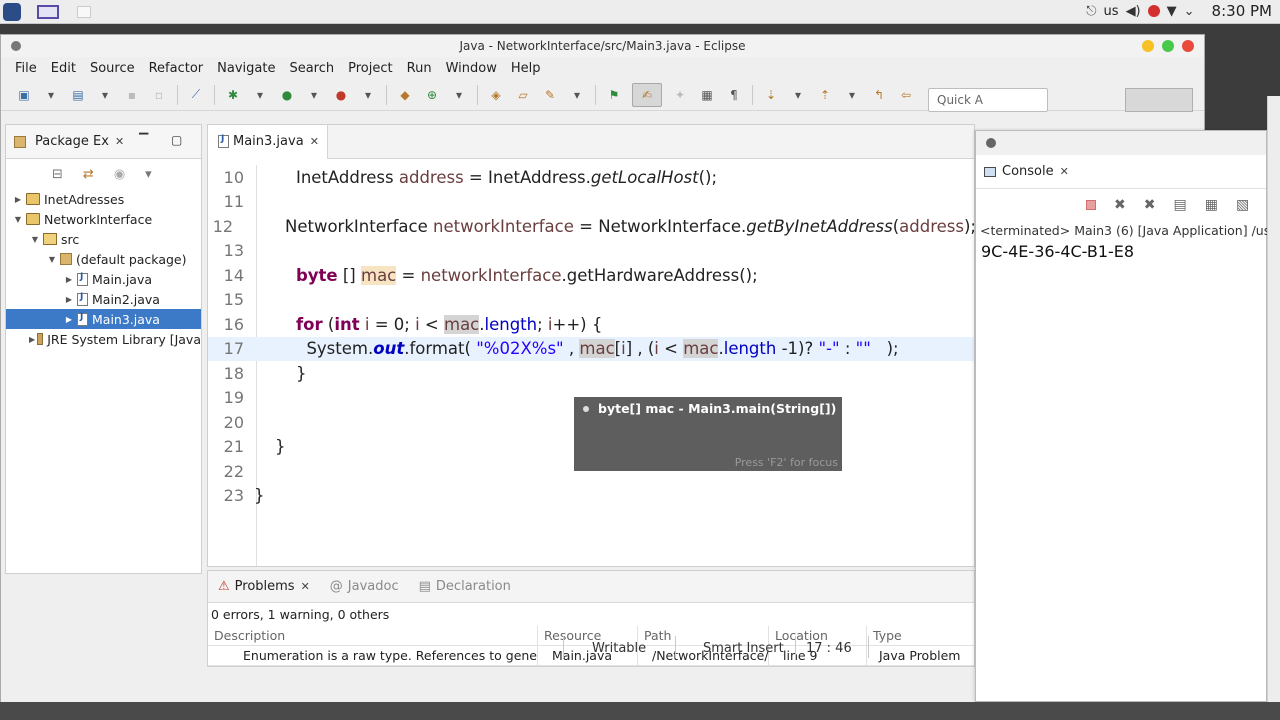 The image size is (1280, 720). I want to click on scroll-lock-icon: ▦, so click(1211, 205).